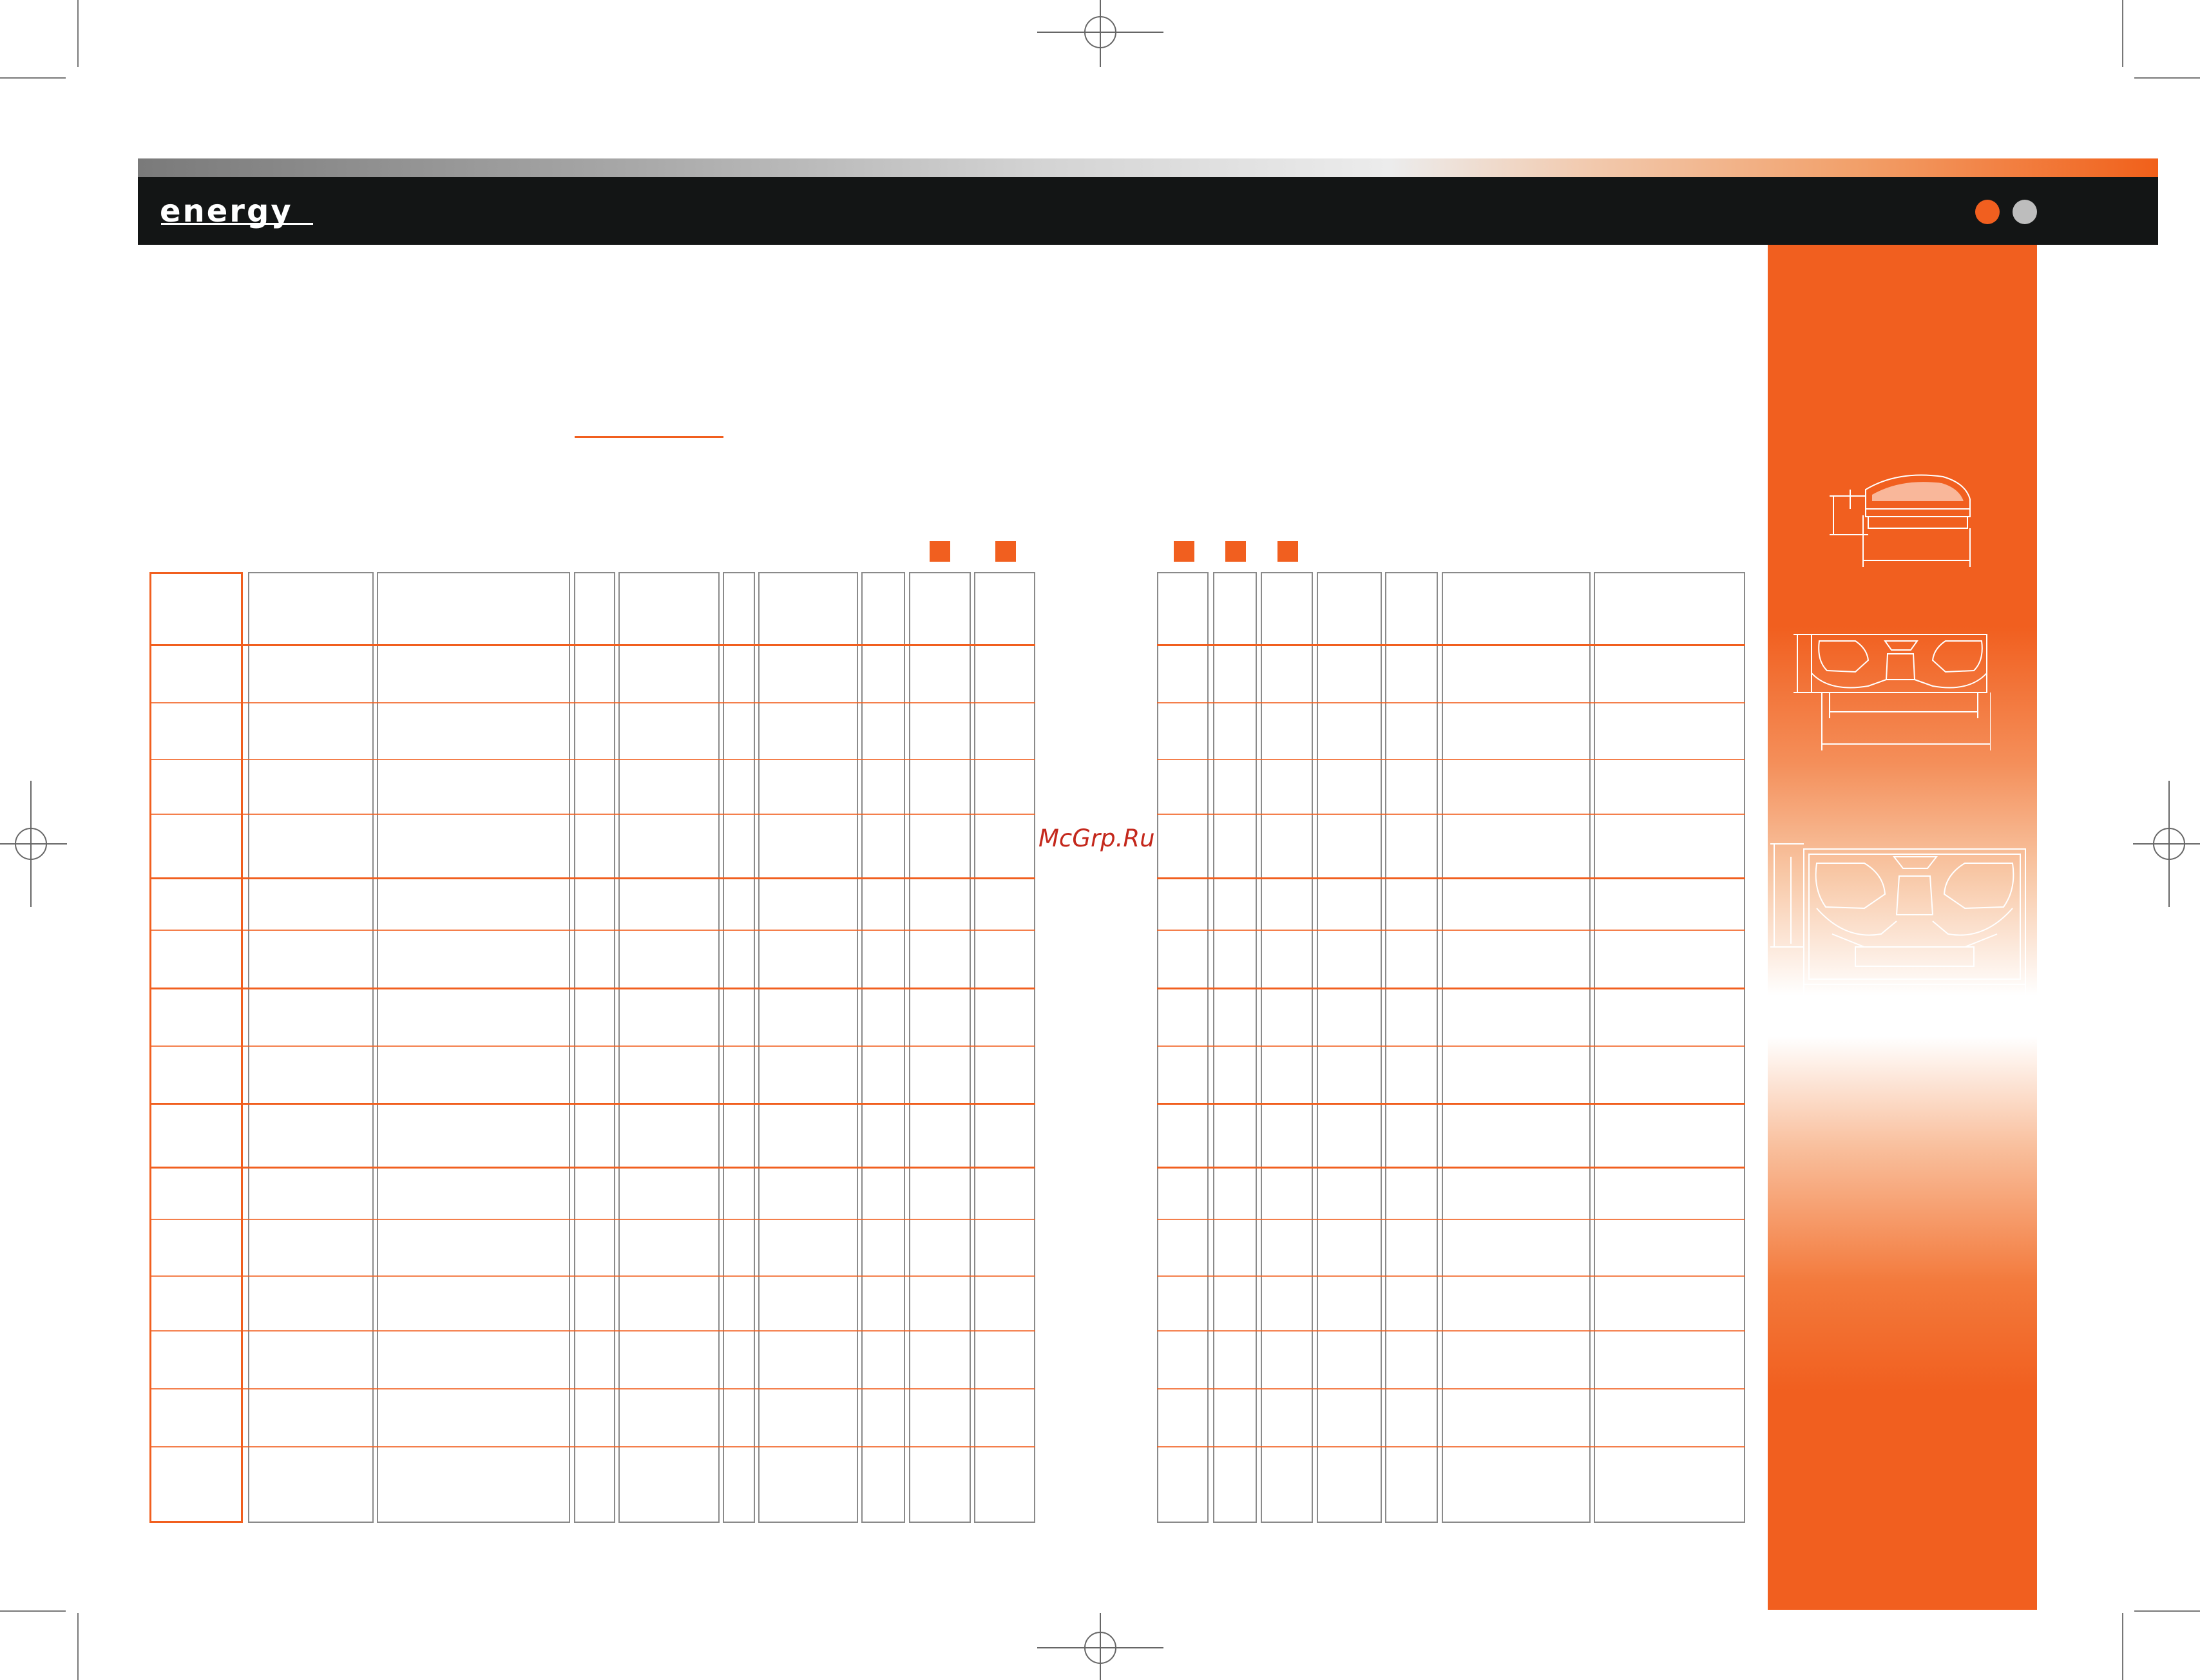  Describe the element at coordinates (649, 437) in the screenshot. I see `heading-underline` at that location.